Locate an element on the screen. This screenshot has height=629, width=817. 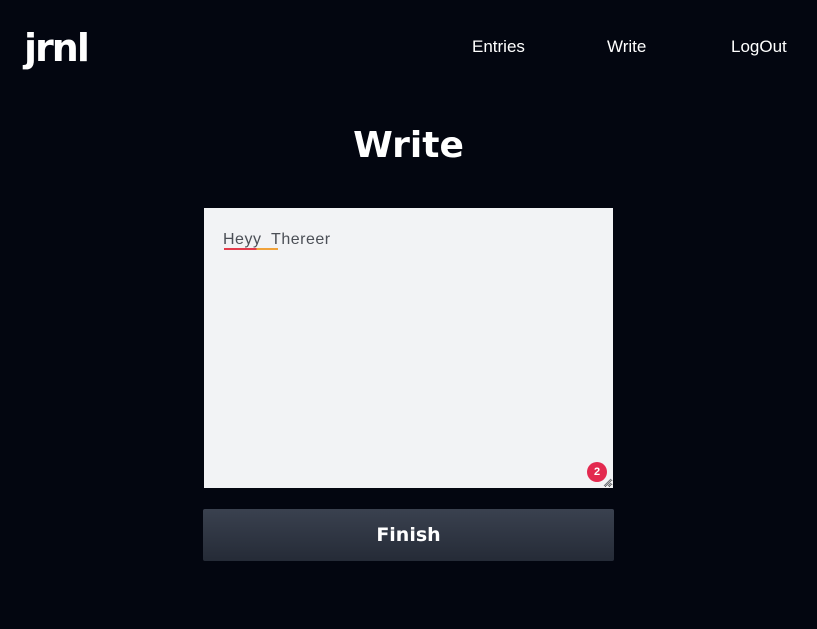
finish-button: Finish is located at coordinates (408, 535).